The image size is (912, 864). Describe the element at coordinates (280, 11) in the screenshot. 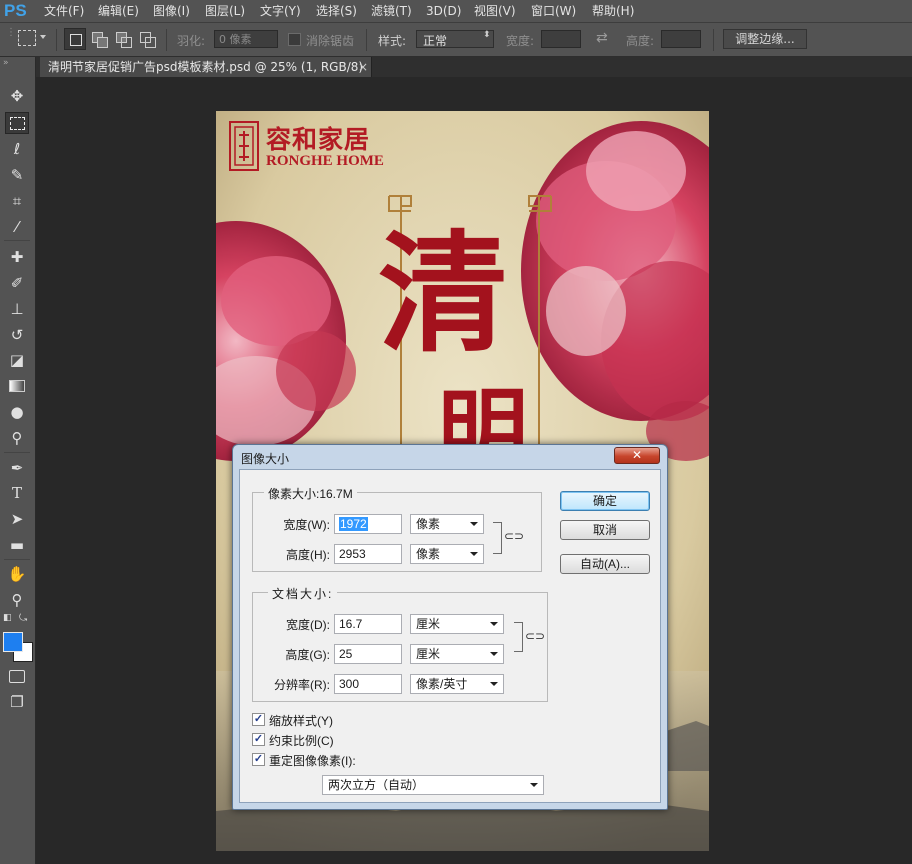

I see `menu-type: 文字(Y)` at that location.